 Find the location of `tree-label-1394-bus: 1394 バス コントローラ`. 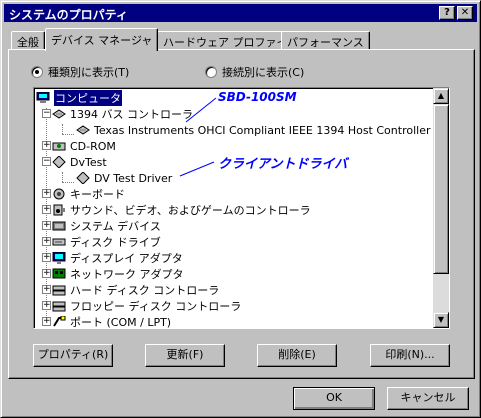

tree-label-1394-bus: 1394 バス コントローラ is located at coordinates (131, 114).